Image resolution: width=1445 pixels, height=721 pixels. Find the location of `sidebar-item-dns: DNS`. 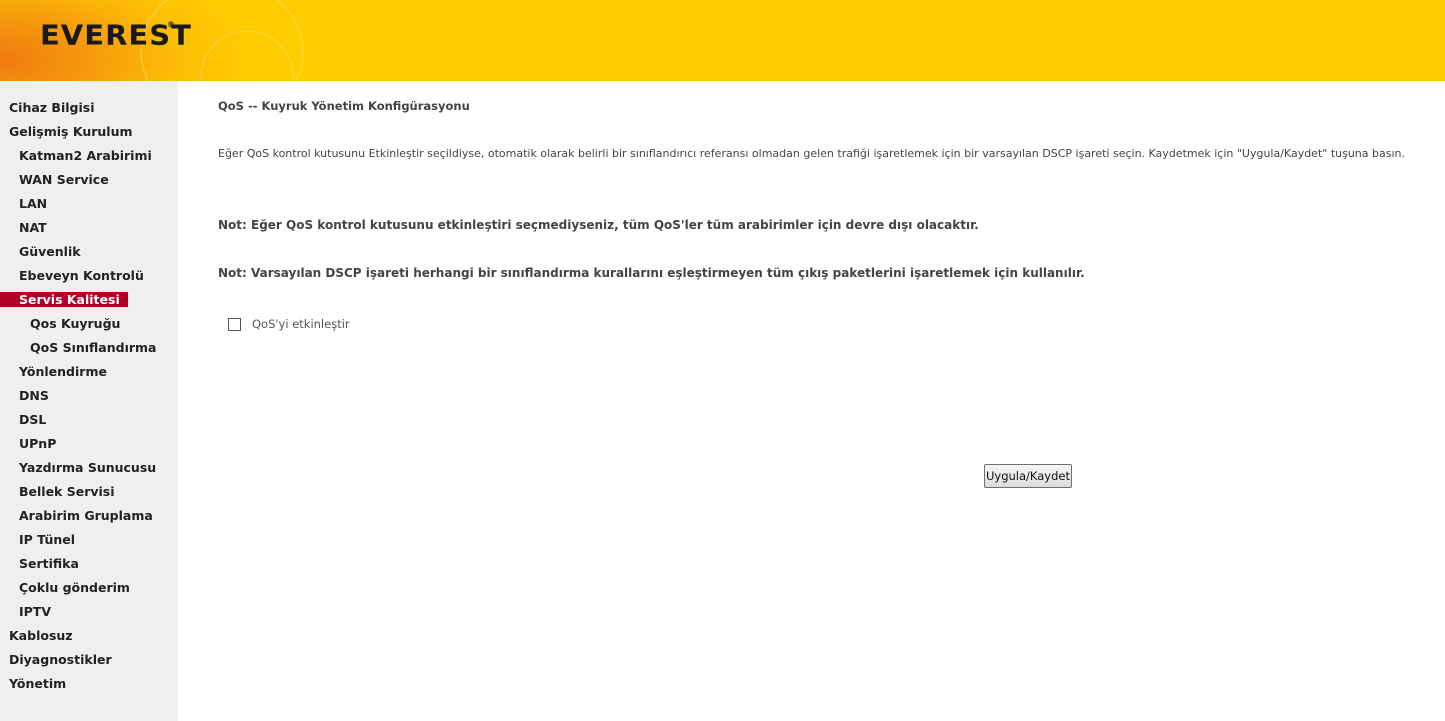

sidebar-item-dns: DNS is located at coordinates (89, 396).